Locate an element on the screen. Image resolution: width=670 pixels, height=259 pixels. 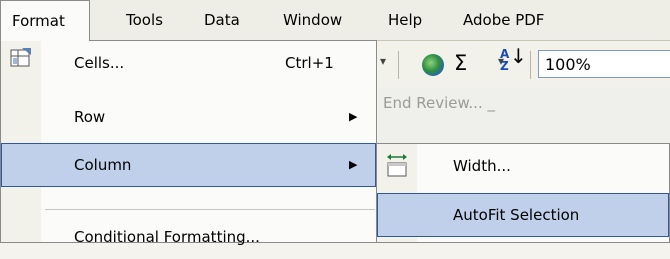
menu-item-column-label: Column is located at coordinates (103, 165).